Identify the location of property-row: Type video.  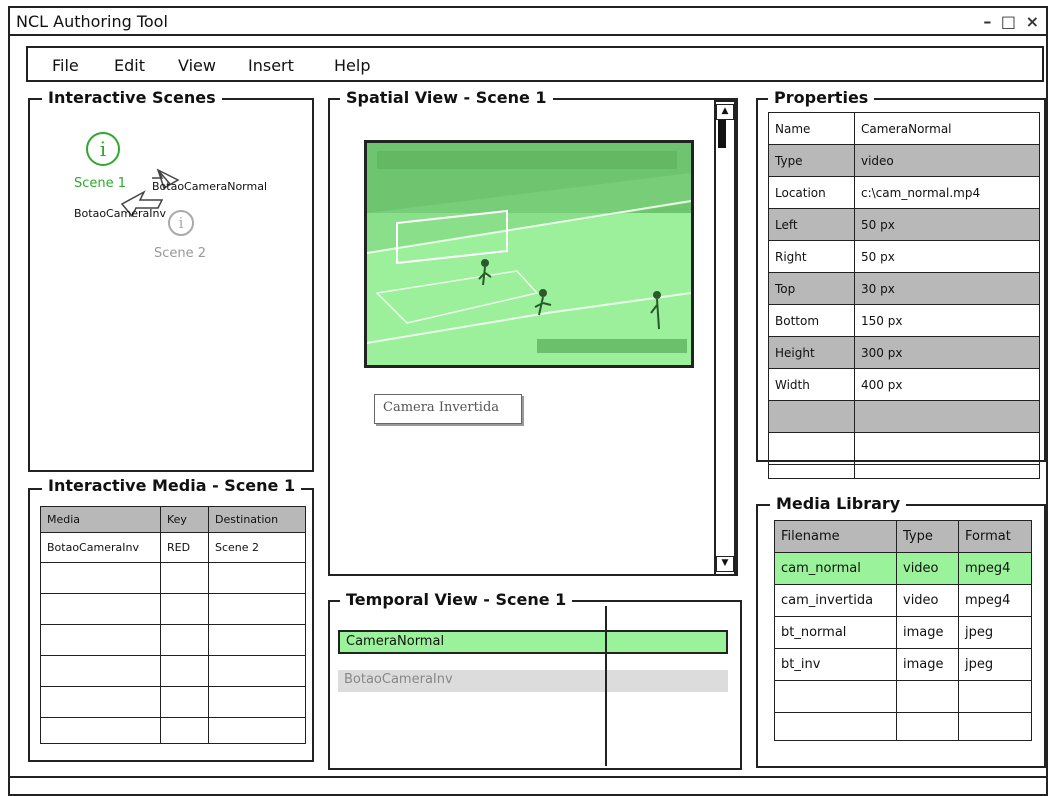
(904, 160).